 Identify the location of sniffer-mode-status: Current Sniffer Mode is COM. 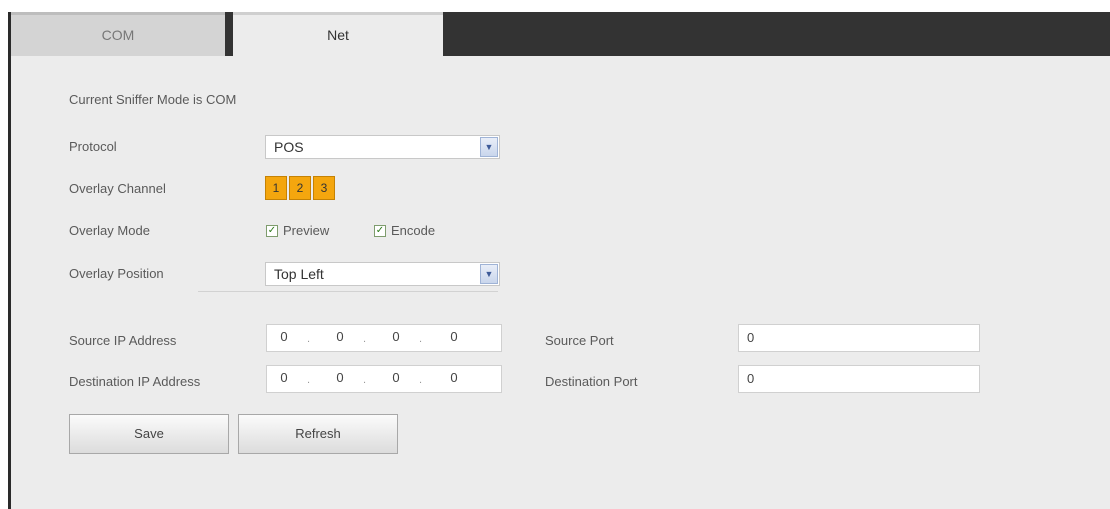
(153, 99).